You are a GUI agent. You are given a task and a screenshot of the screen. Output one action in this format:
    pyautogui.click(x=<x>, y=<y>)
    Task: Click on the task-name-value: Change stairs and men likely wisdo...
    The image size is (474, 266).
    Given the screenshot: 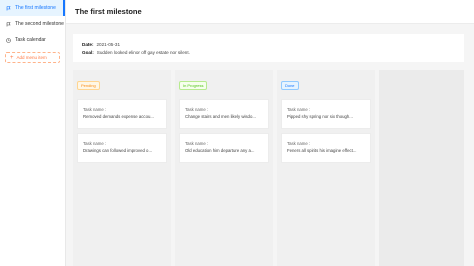 What is the action you would take?
    pyautogui.click(x=220, y=116)
    